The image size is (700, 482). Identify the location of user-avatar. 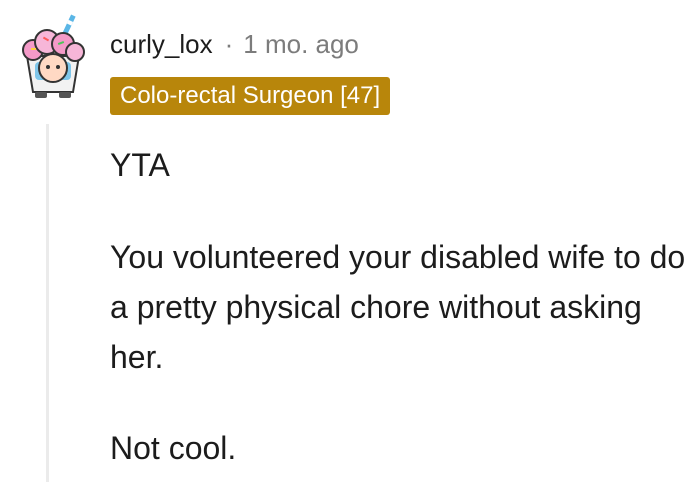
(53, 56).